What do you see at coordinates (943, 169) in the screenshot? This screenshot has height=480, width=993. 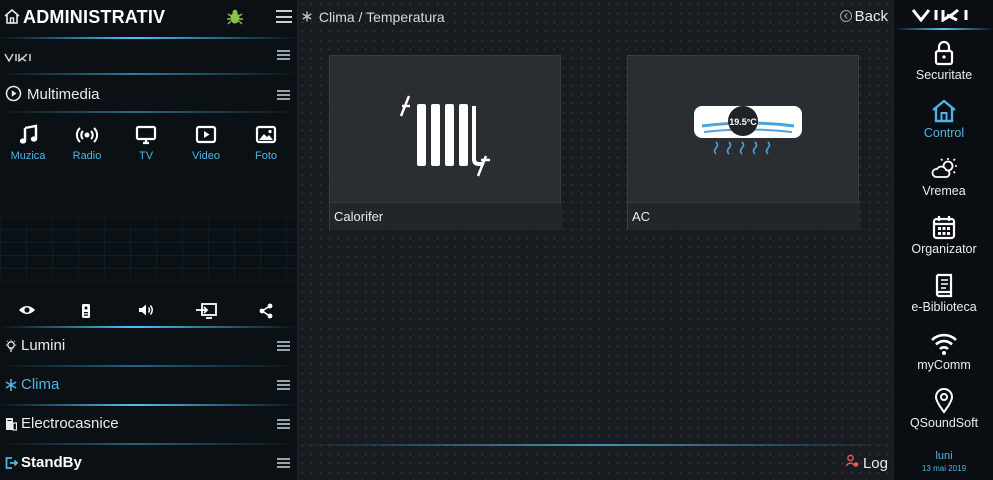 I see `weather-icon` at bounding box center [943, 169].